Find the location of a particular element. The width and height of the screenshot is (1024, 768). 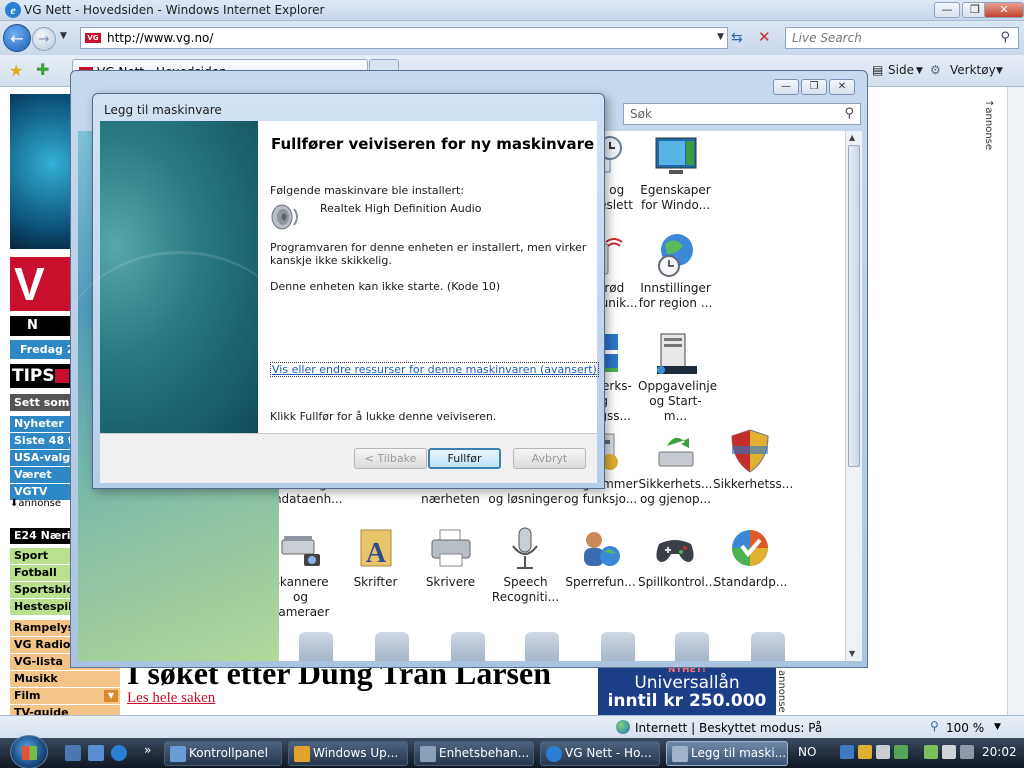

gear-icon: ⚙ is located at coordinates (935, 70).